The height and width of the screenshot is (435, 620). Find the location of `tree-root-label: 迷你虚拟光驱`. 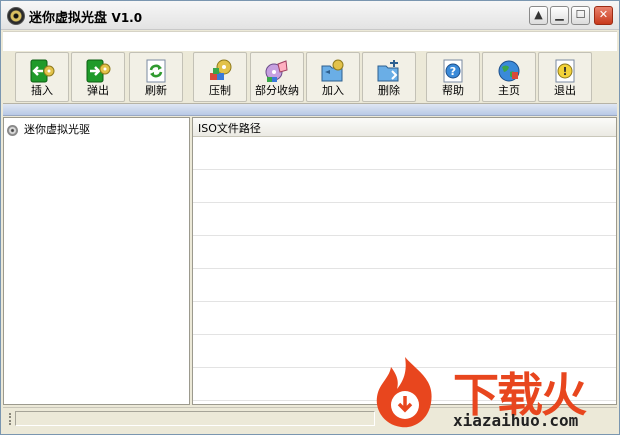

tree-root-label: 迷你虚拟光驱 is located at coordinates (57, 129).